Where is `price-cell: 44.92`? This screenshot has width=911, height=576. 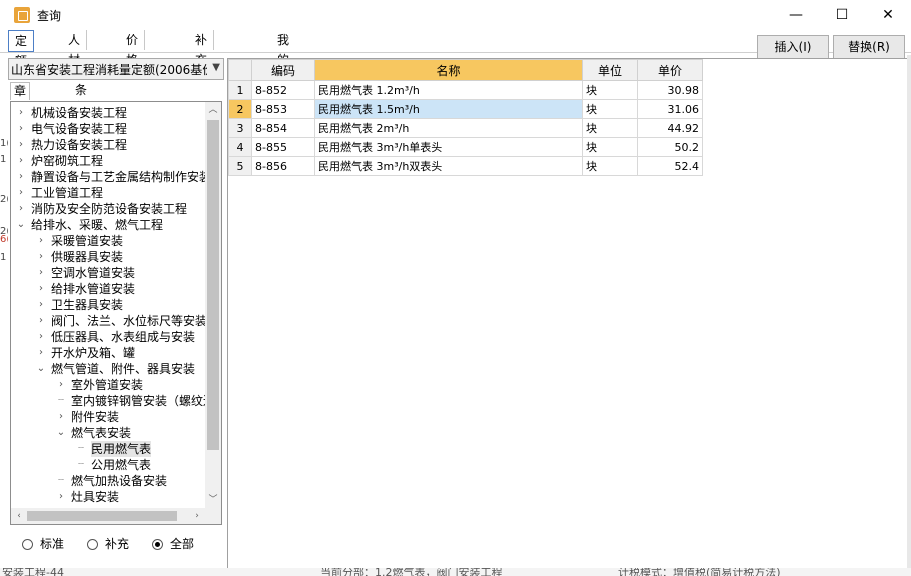 price-cell: 44.92 is located at coordinates (670, 128).